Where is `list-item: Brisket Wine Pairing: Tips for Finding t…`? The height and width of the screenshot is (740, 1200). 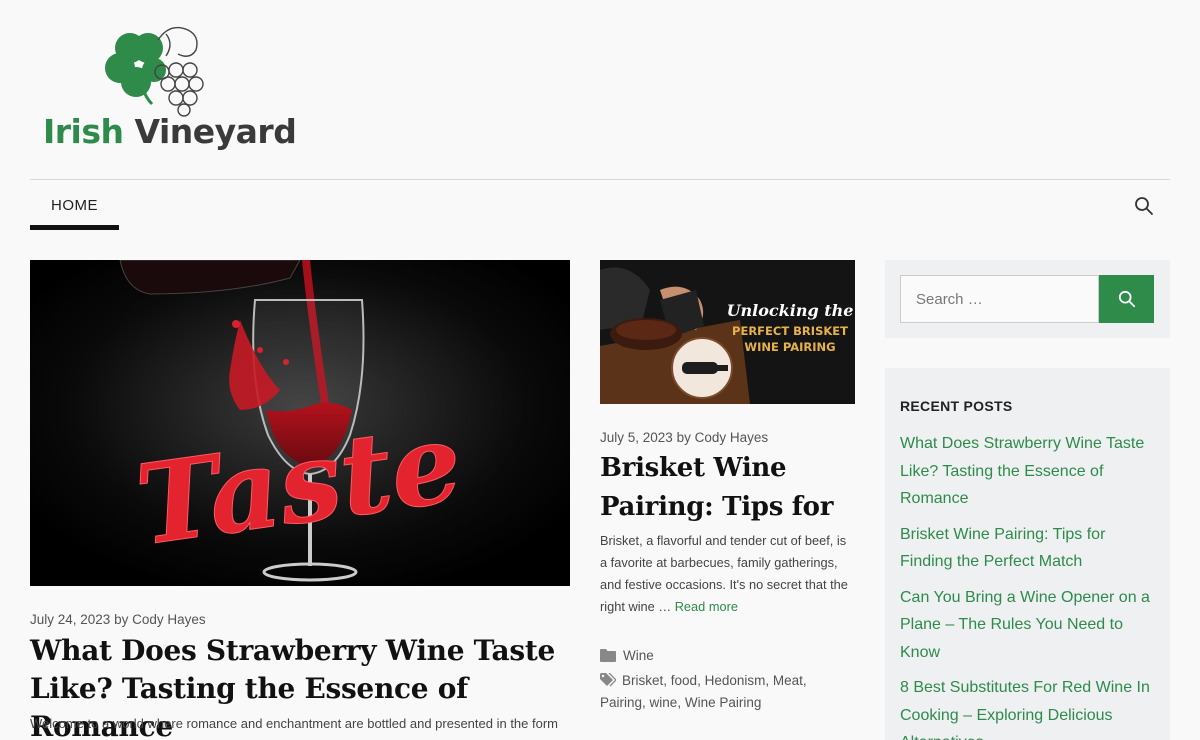
list-item: Brisket Wine Pairing: Tips for Finding t… is located at coordinates (1027, 548).